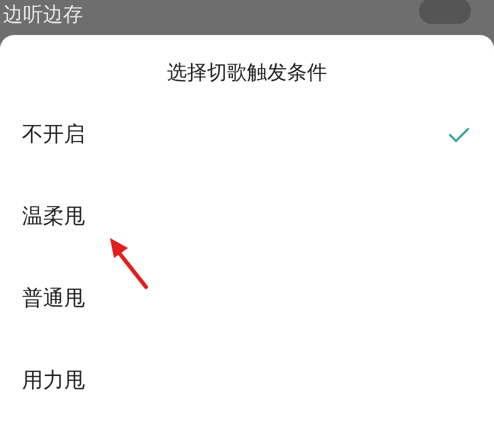 The height and width of the screenshot is (422, 494). I want to click on setting-label: 边听边存, so click(43, 14).